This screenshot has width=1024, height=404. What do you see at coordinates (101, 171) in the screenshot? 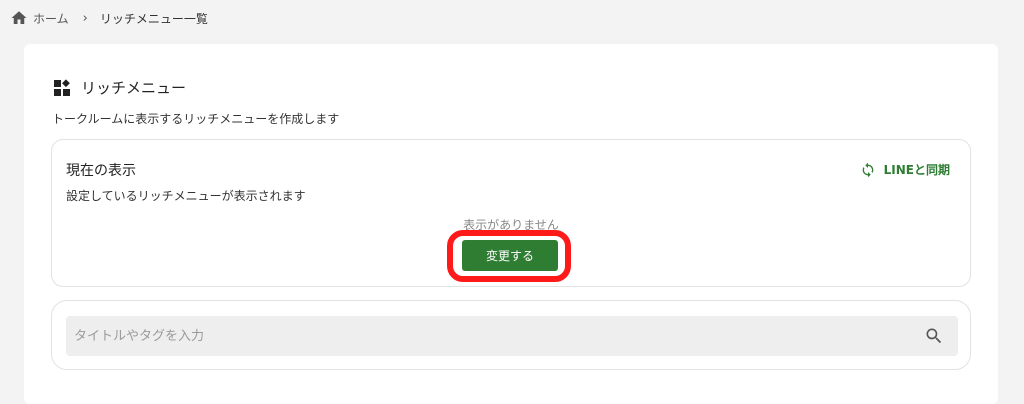
I see `current-display-title: 現在の表示` at bounding box center [101, 171].